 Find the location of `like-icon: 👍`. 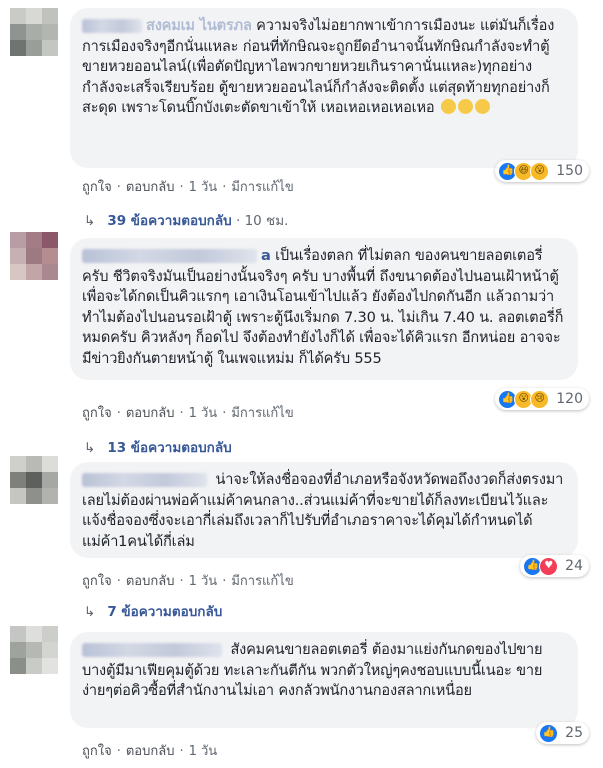

like-icon: 👍 is located at coordinates (549, 733).